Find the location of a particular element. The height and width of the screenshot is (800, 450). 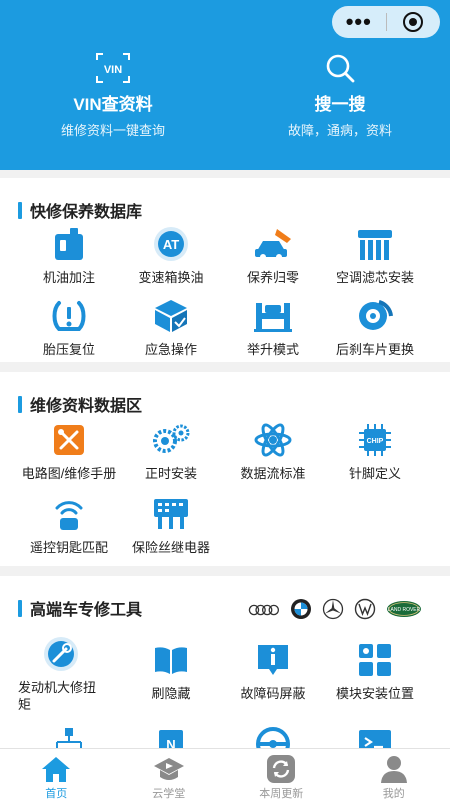

section-title: 快修保养数据库 is located at coordinates (80, 210).